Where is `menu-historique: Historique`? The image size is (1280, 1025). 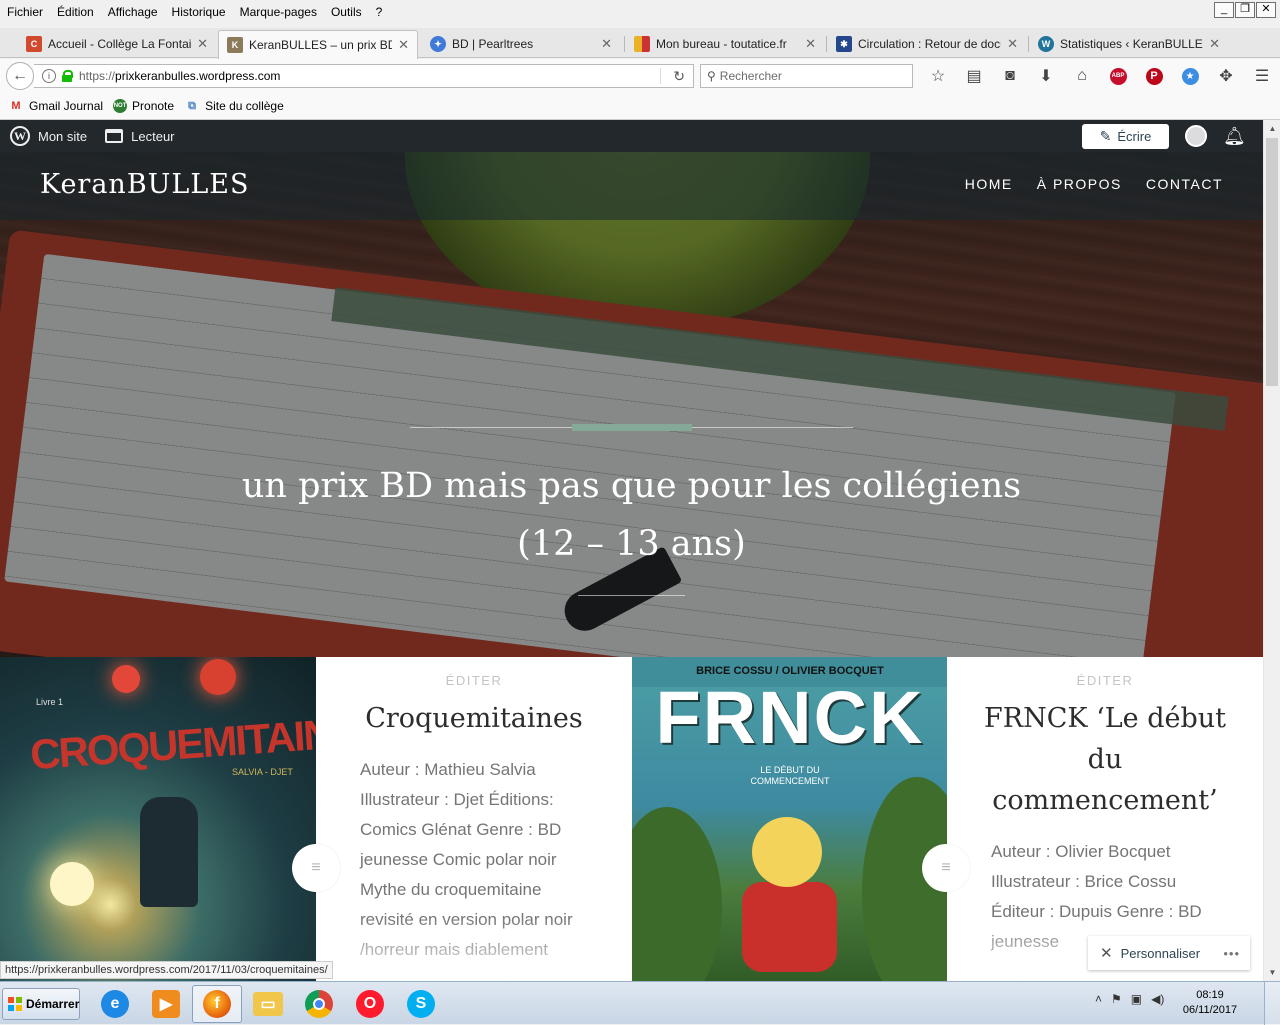 menu-historique: Historique is located at coordinates (199, 12).